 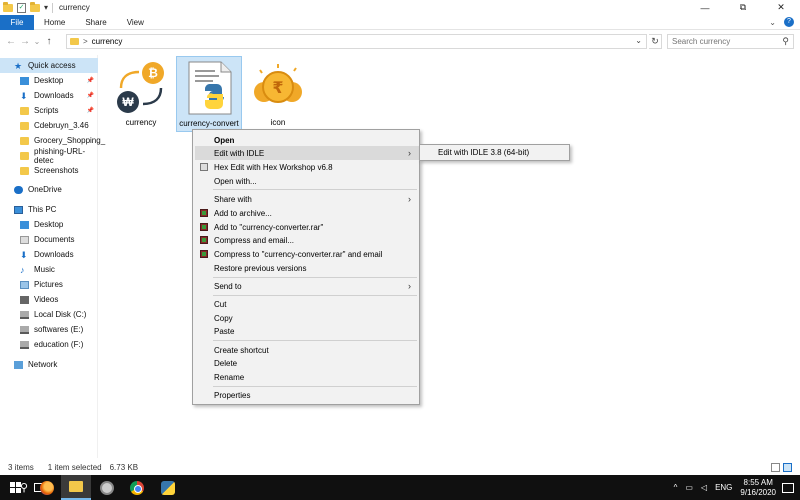 I want to click on paint-icon, so click(x=107, y=487).